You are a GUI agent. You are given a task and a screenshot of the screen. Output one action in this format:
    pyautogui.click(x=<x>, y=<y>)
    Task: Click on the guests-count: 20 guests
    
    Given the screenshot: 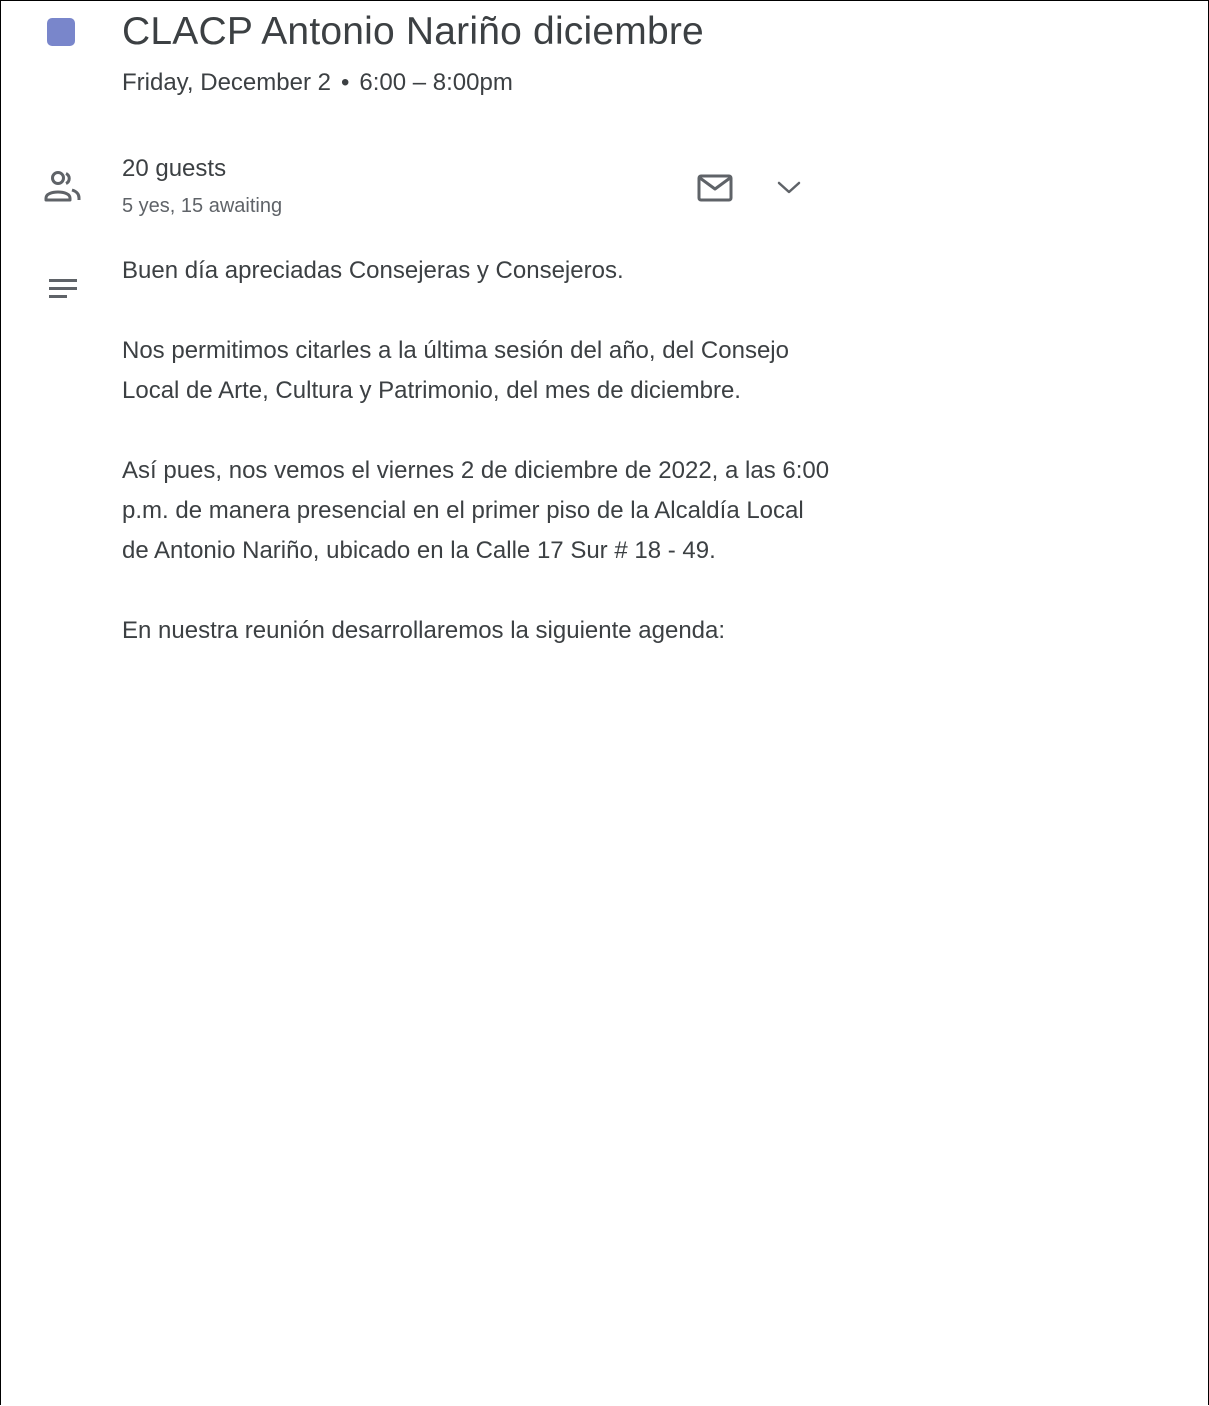 What is the action you would take?
    pyautogui.click(x=174, y=169)
    